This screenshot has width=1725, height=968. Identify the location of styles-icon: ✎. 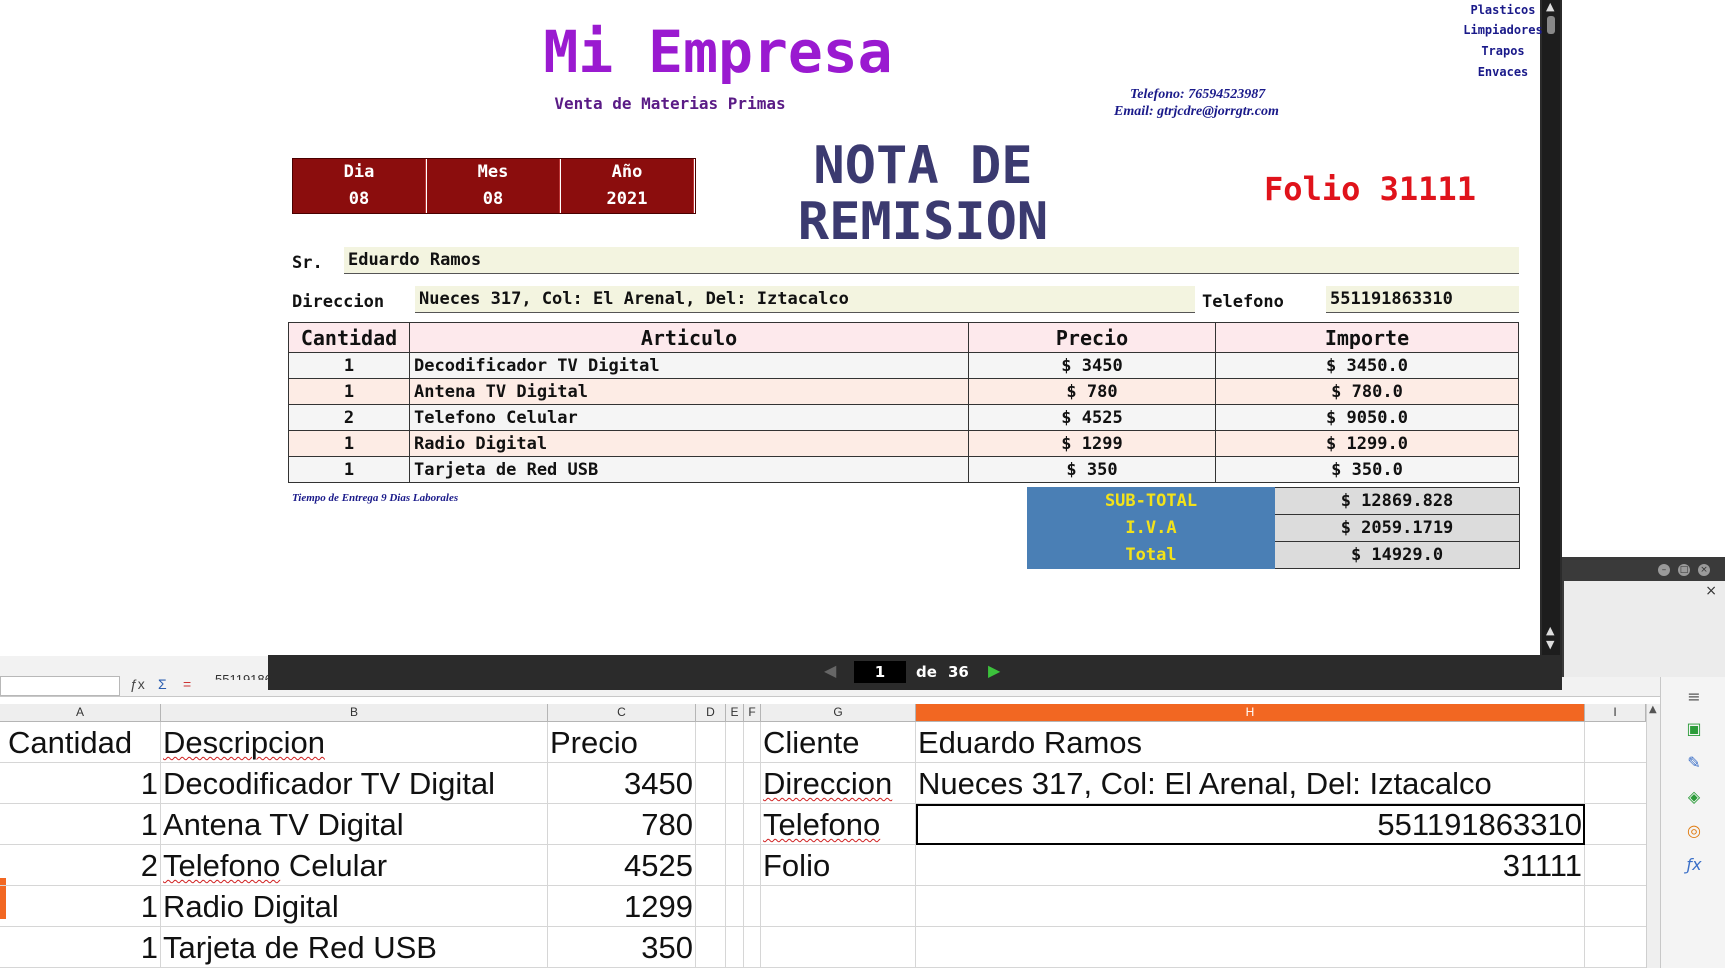
(1694, 763).